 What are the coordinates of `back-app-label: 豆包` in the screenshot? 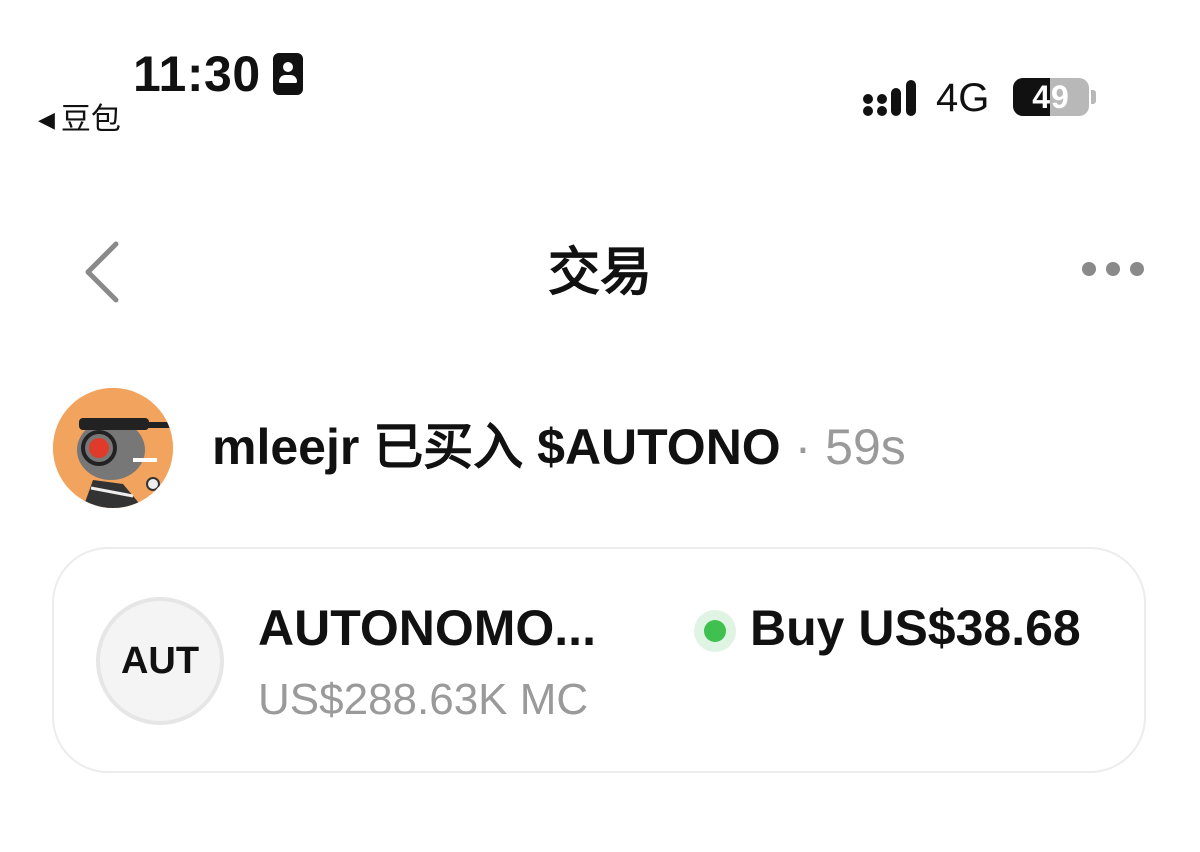 It's located at (90, 119).